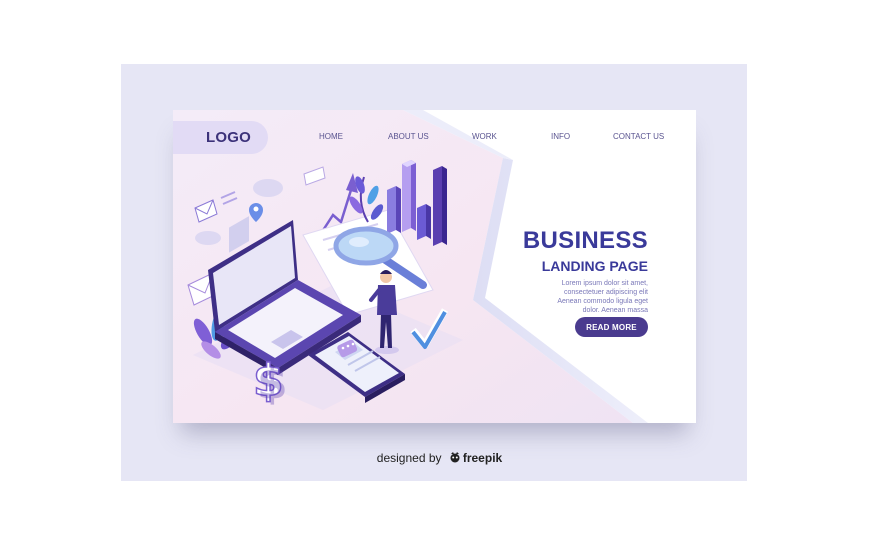 The image size is (879, 549). What do you see at coordinates (611, 327) in the screenshot?
I see `read-more-button: READ MORE` at bounding box center [611, 327].